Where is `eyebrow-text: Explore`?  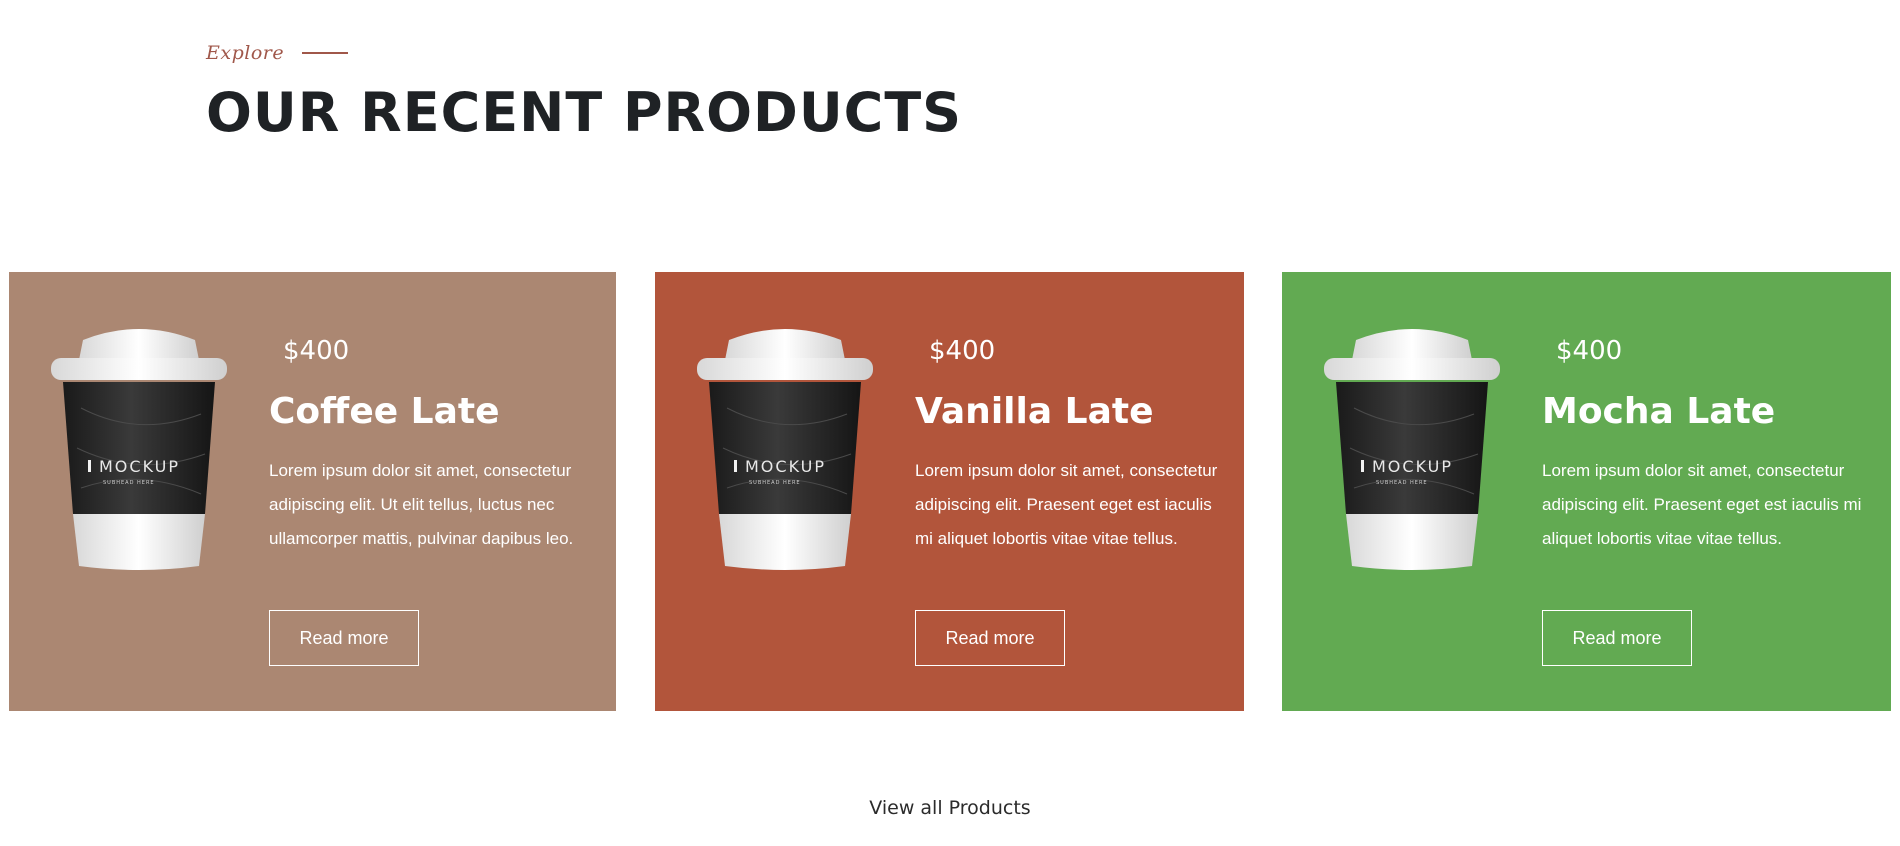 eyebrow-text: Explore is located at coordinates (245, 53).